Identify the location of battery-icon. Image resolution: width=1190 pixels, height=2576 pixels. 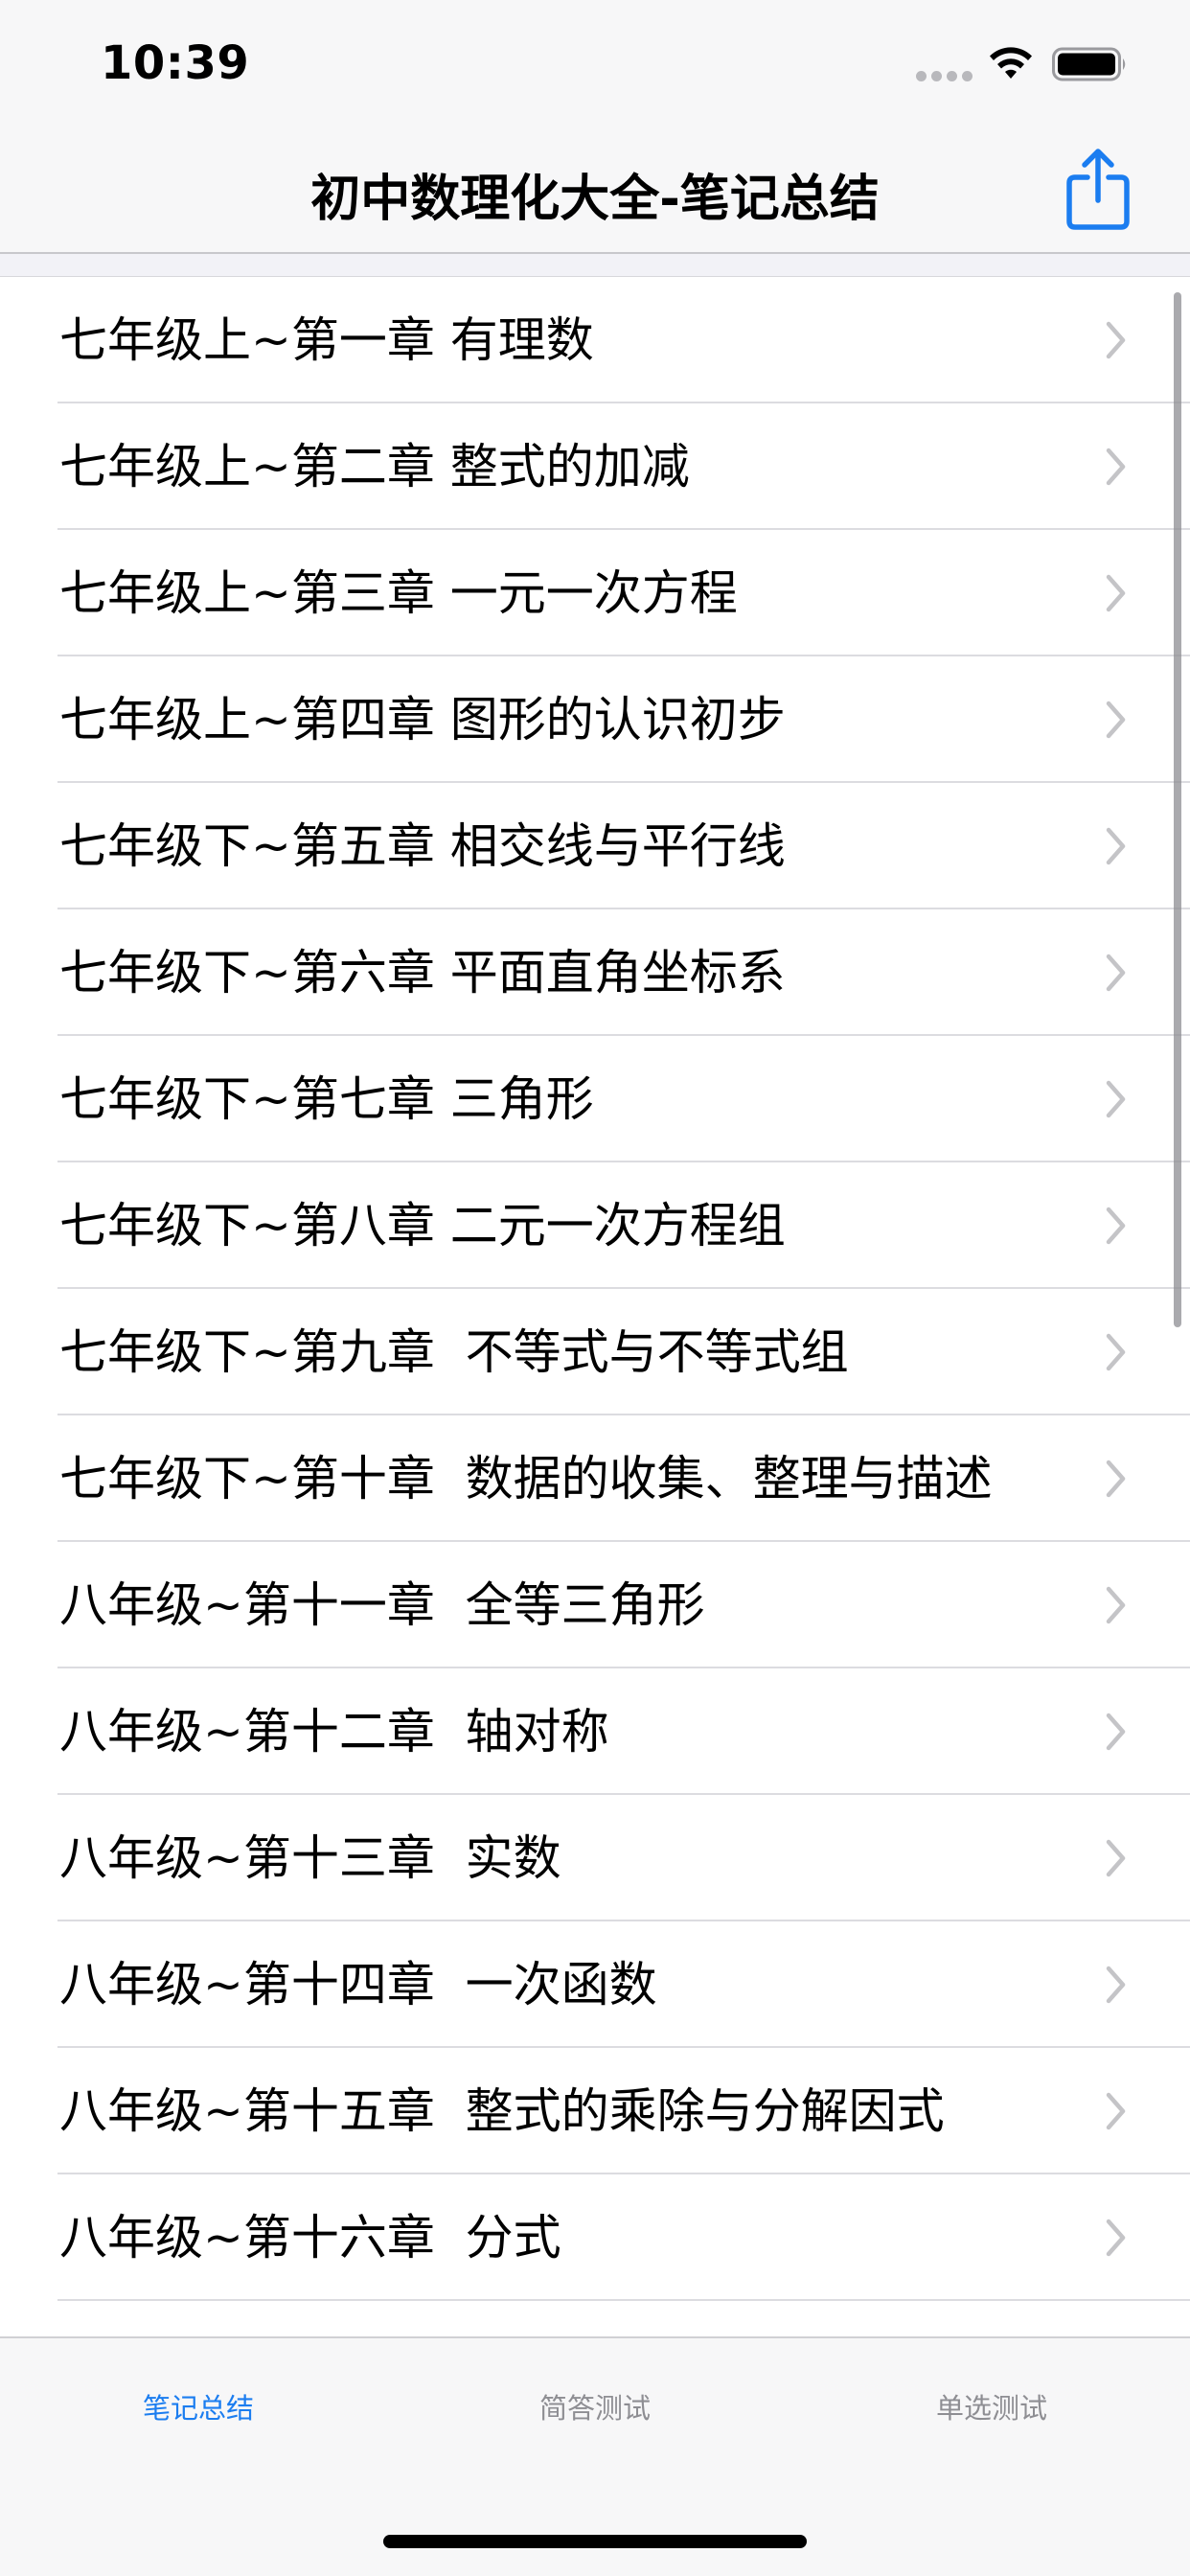
(1089, 64).